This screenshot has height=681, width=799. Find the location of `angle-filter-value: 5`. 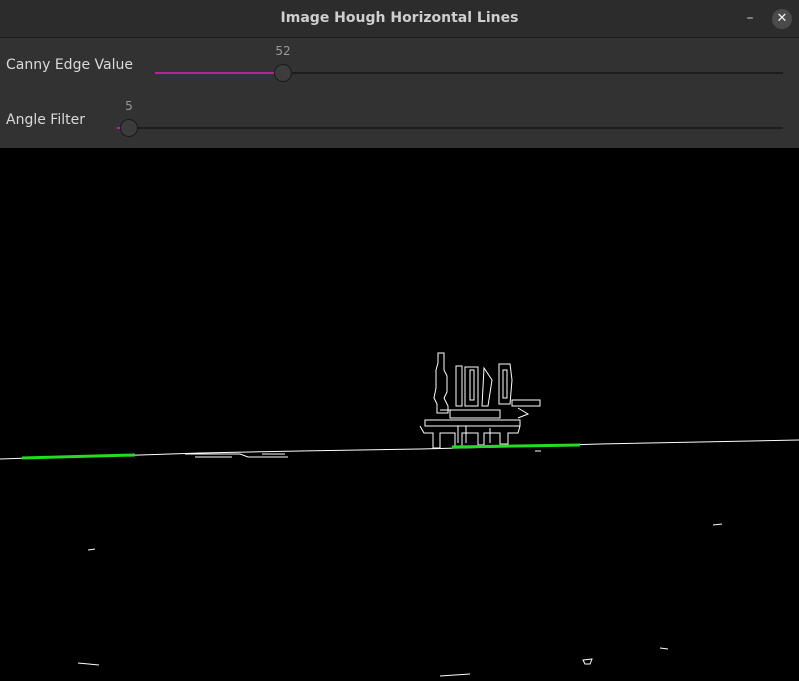

angle-filter-value: 5 is located at coordinates (129, 106).